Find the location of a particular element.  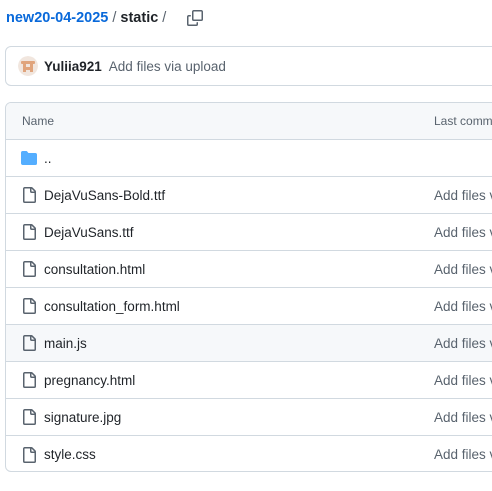

table-row: consultation_form.html Add files v is located at coordinates (249, 306).